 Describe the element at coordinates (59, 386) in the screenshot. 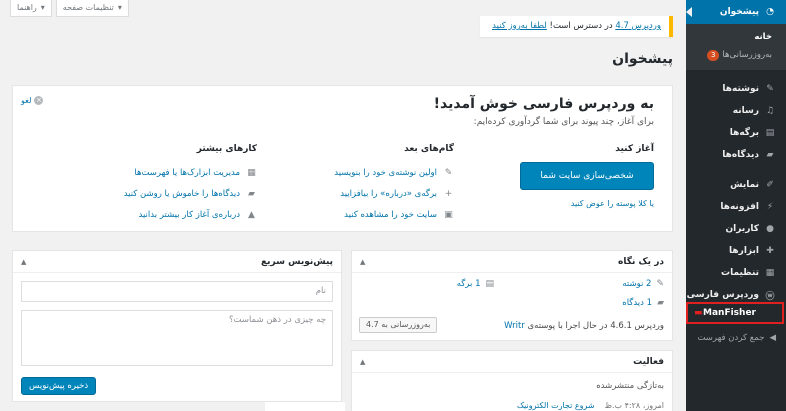

I see `save-draft-button: ذخیره پیش‌نویس` at that location.